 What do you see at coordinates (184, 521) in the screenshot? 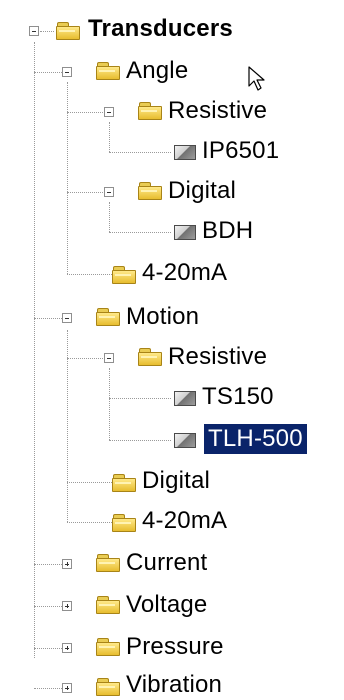
I see `tree-node-motion-4-20ma: 4-20mA` at bounding box center [184, 521].